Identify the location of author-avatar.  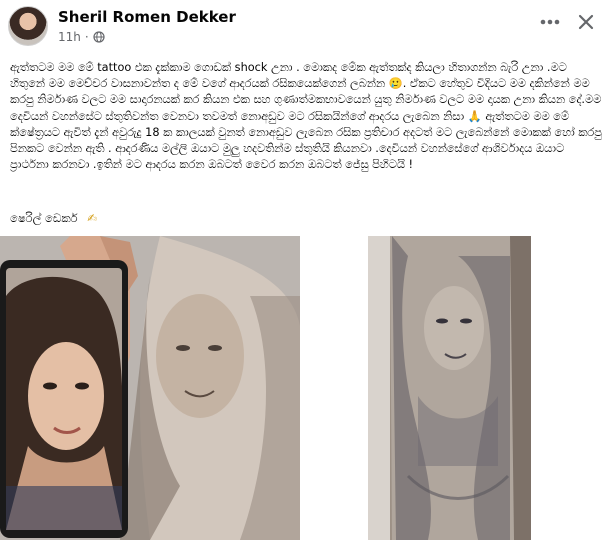
(28, 26).